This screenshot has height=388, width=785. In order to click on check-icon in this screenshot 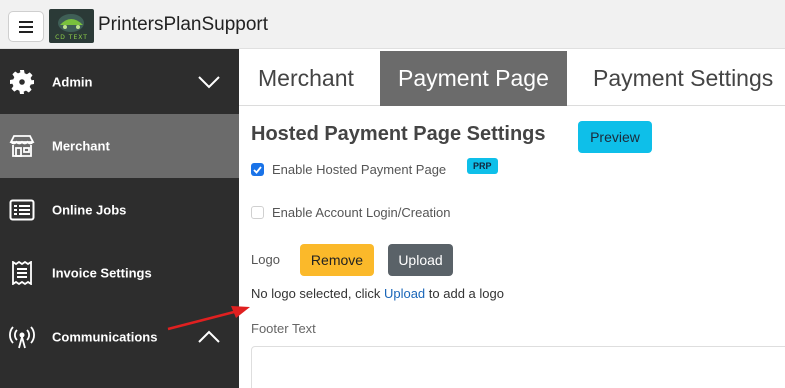, I will do `click(257, 169)`.